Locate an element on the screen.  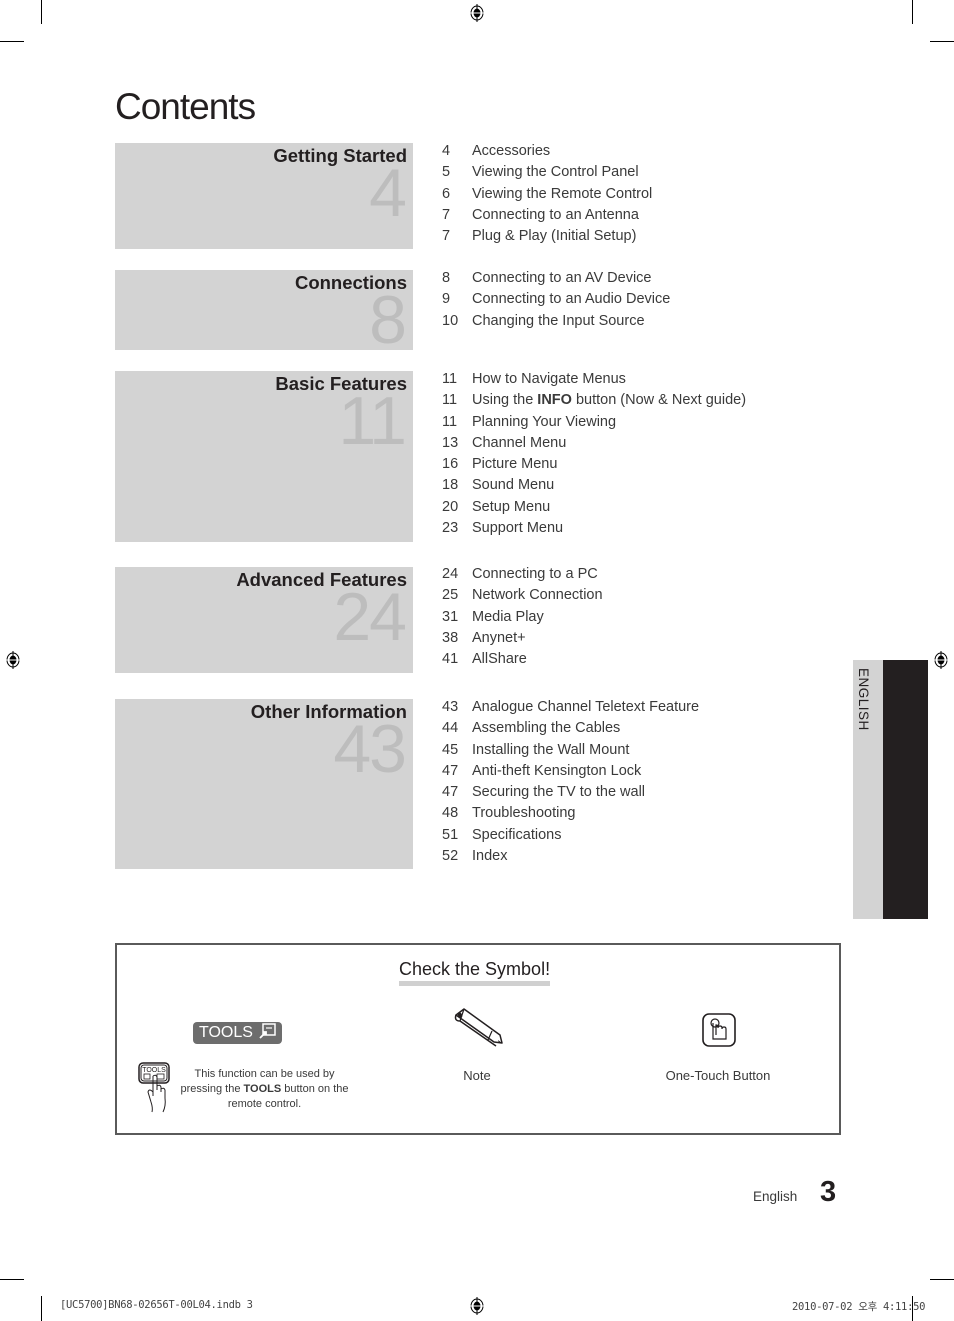
toc-item: 8 Connecting to an AV Device is located at coordinates (556, 280).